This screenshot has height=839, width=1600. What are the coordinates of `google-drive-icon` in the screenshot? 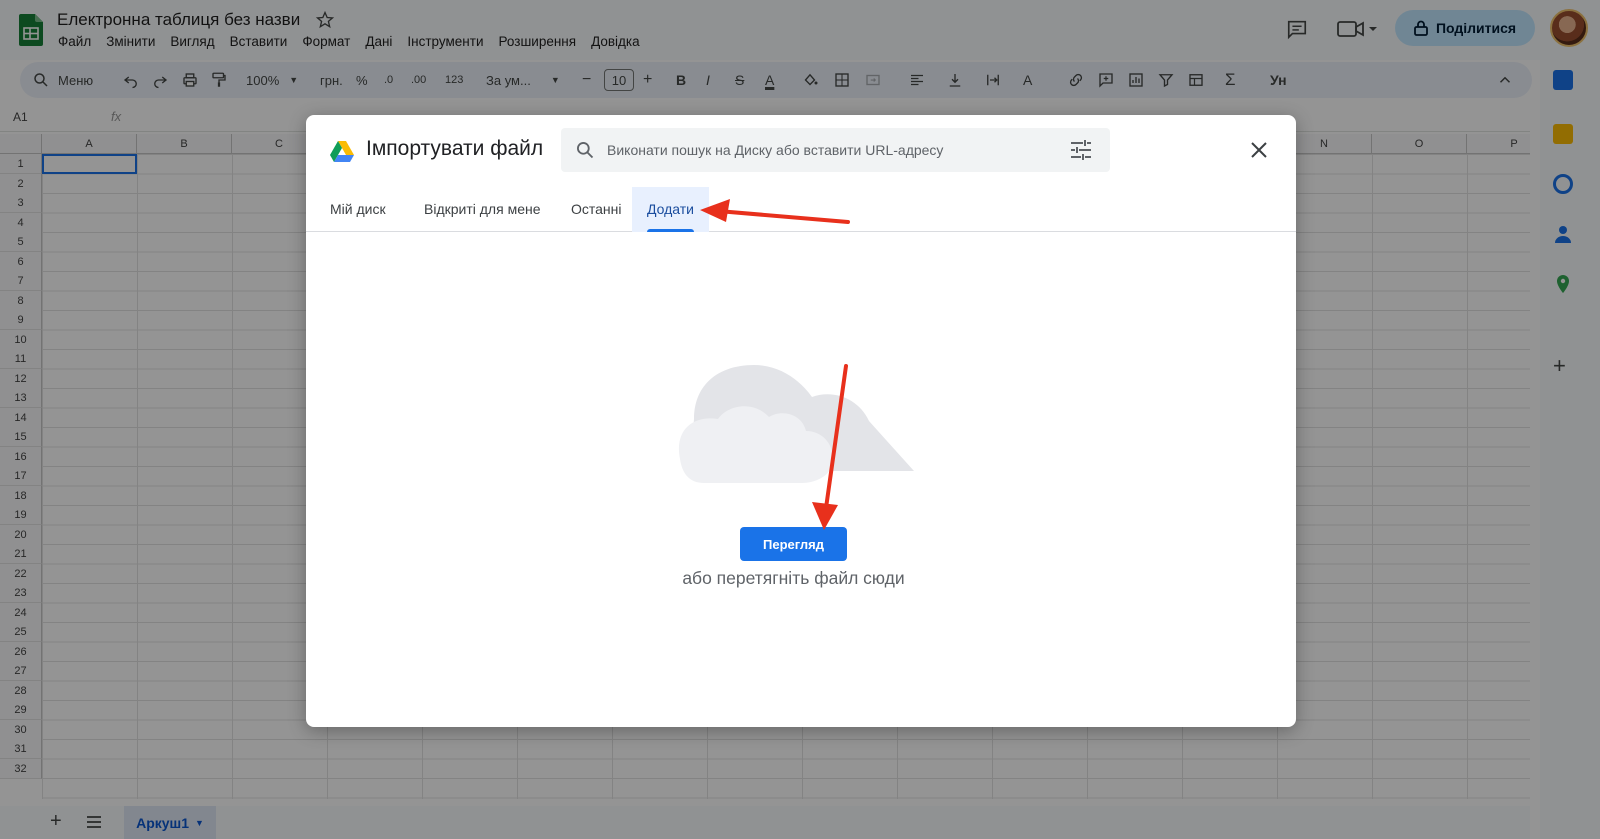 It's located at (342, 151).